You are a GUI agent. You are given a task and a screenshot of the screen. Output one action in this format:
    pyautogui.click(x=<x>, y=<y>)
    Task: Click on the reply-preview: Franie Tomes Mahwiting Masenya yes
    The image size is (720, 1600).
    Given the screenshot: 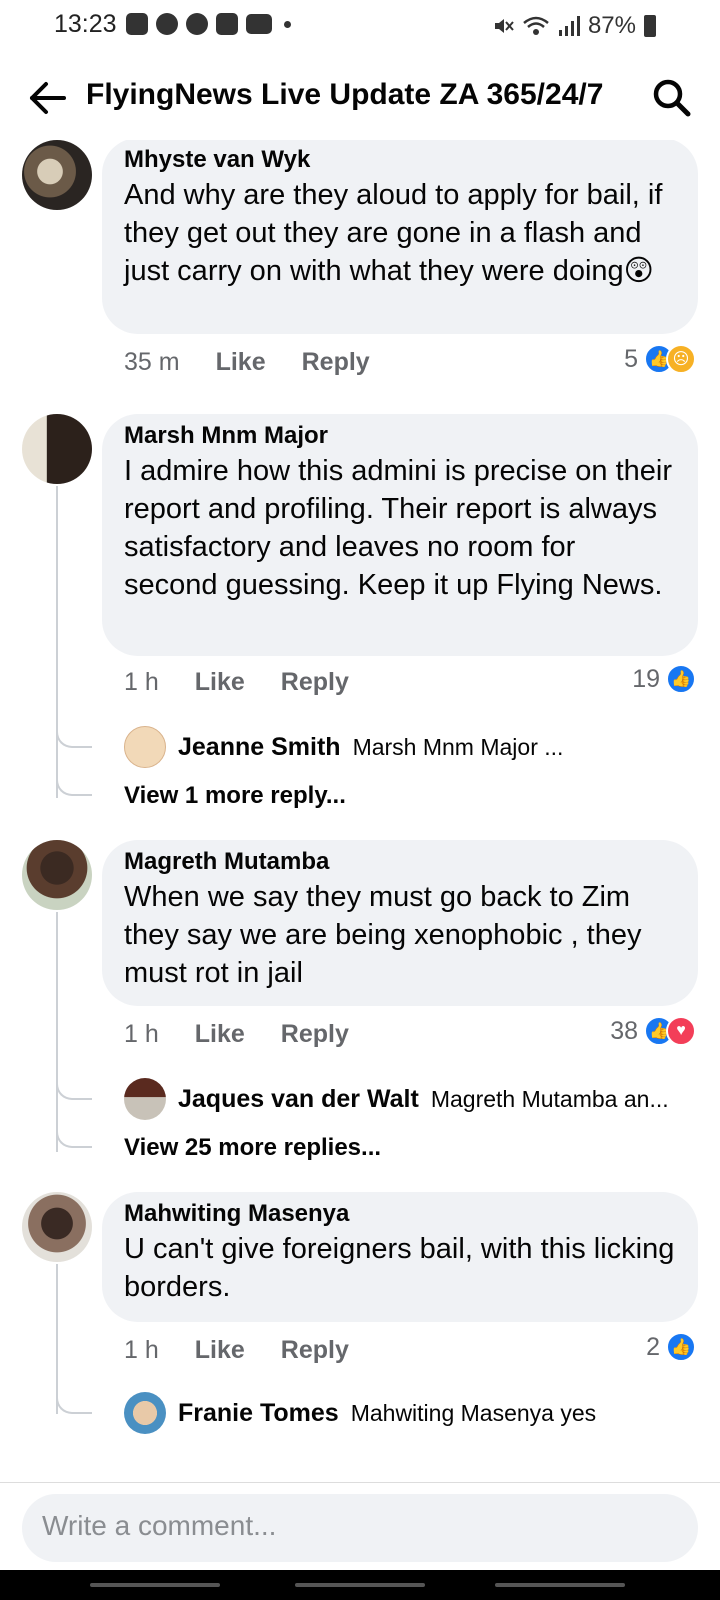 What is the action you would take?
    pyautogui.click(x=360, y=1413)
    